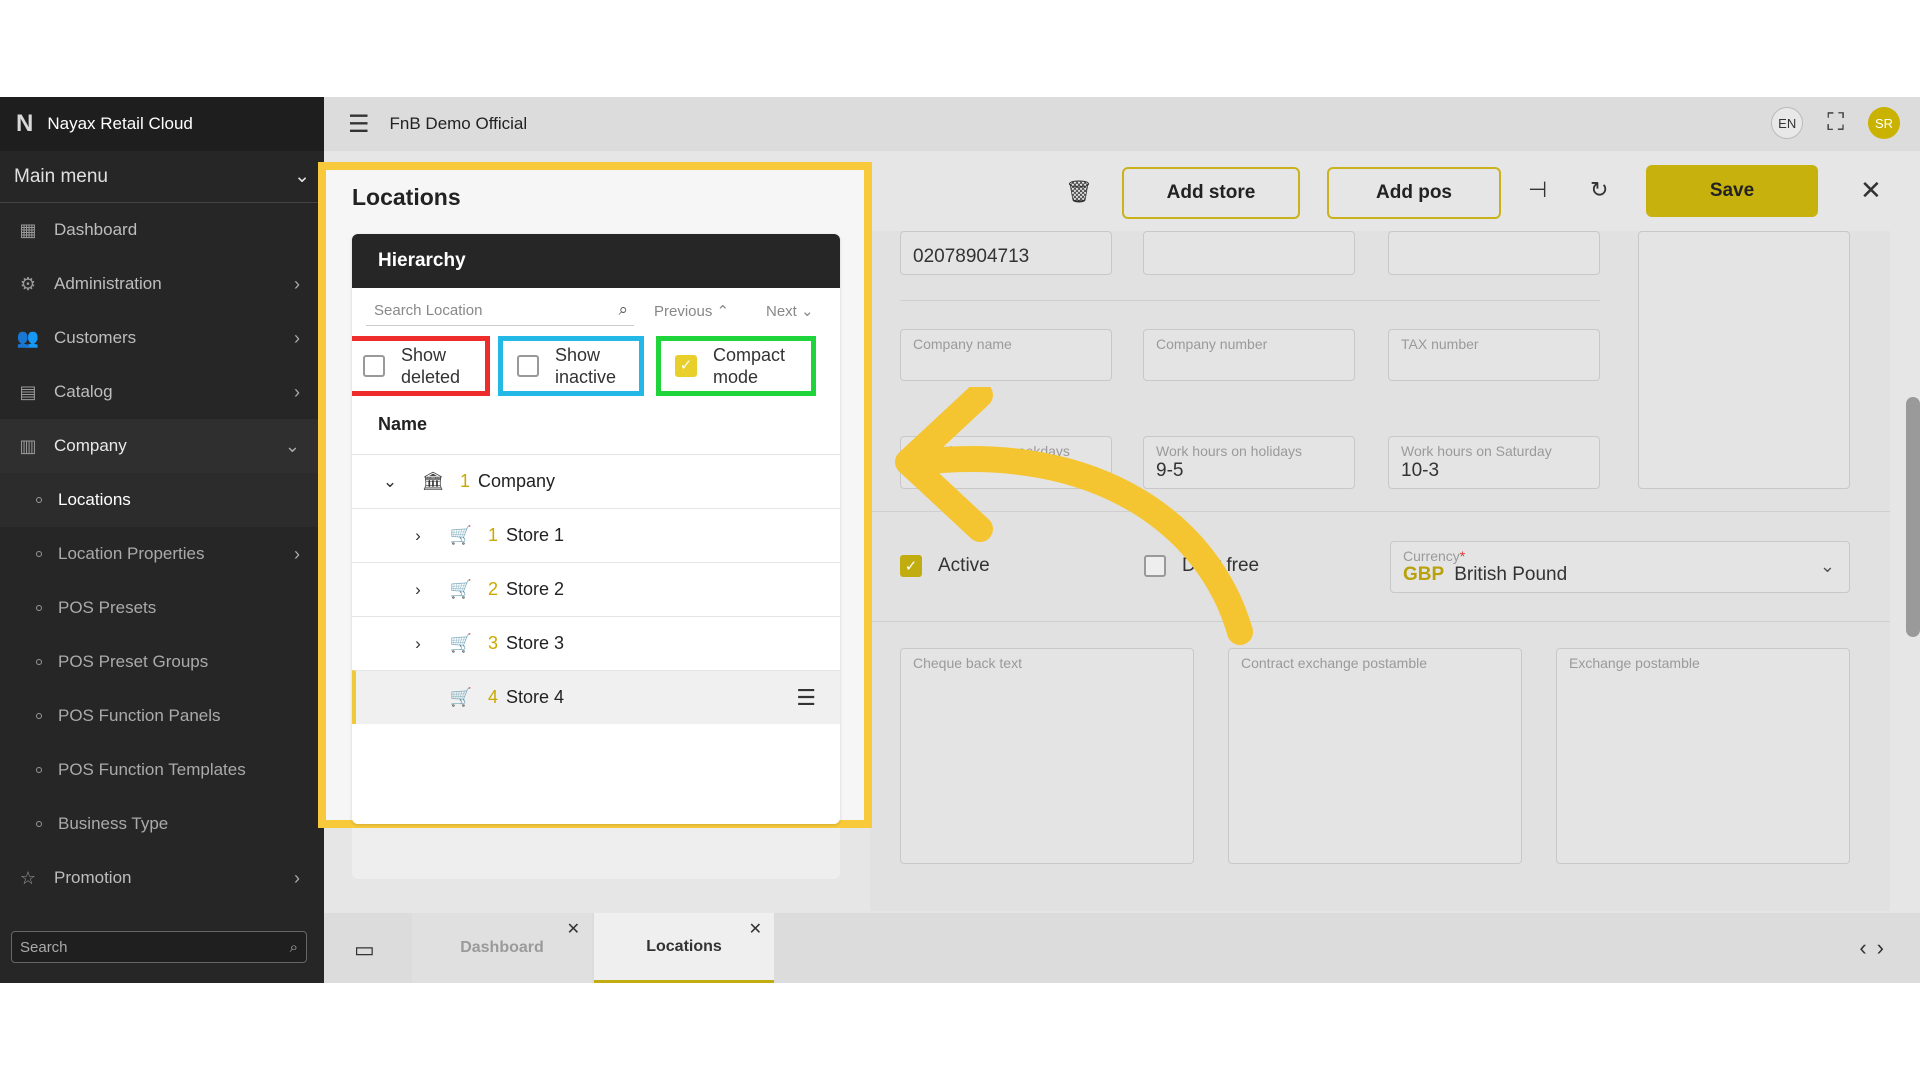 This screenshot has height=1080, width=1920. I want to click on row-label: Company, so click(517, 481).